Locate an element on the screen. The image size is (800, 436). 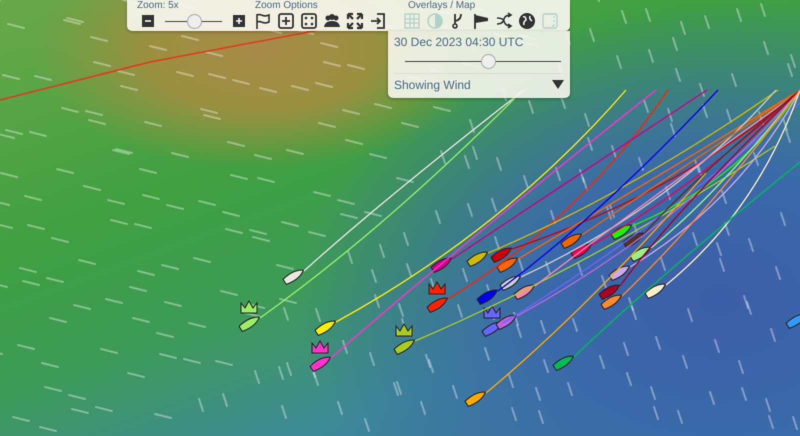
flag-icon is located at coordinates (263, 21).